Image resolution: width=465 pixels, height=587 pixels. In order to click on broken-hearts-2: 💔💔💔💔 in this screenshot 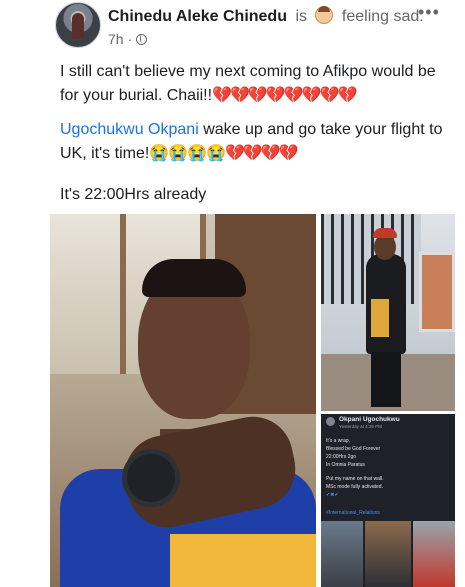, I will do `click(261, 153)`.